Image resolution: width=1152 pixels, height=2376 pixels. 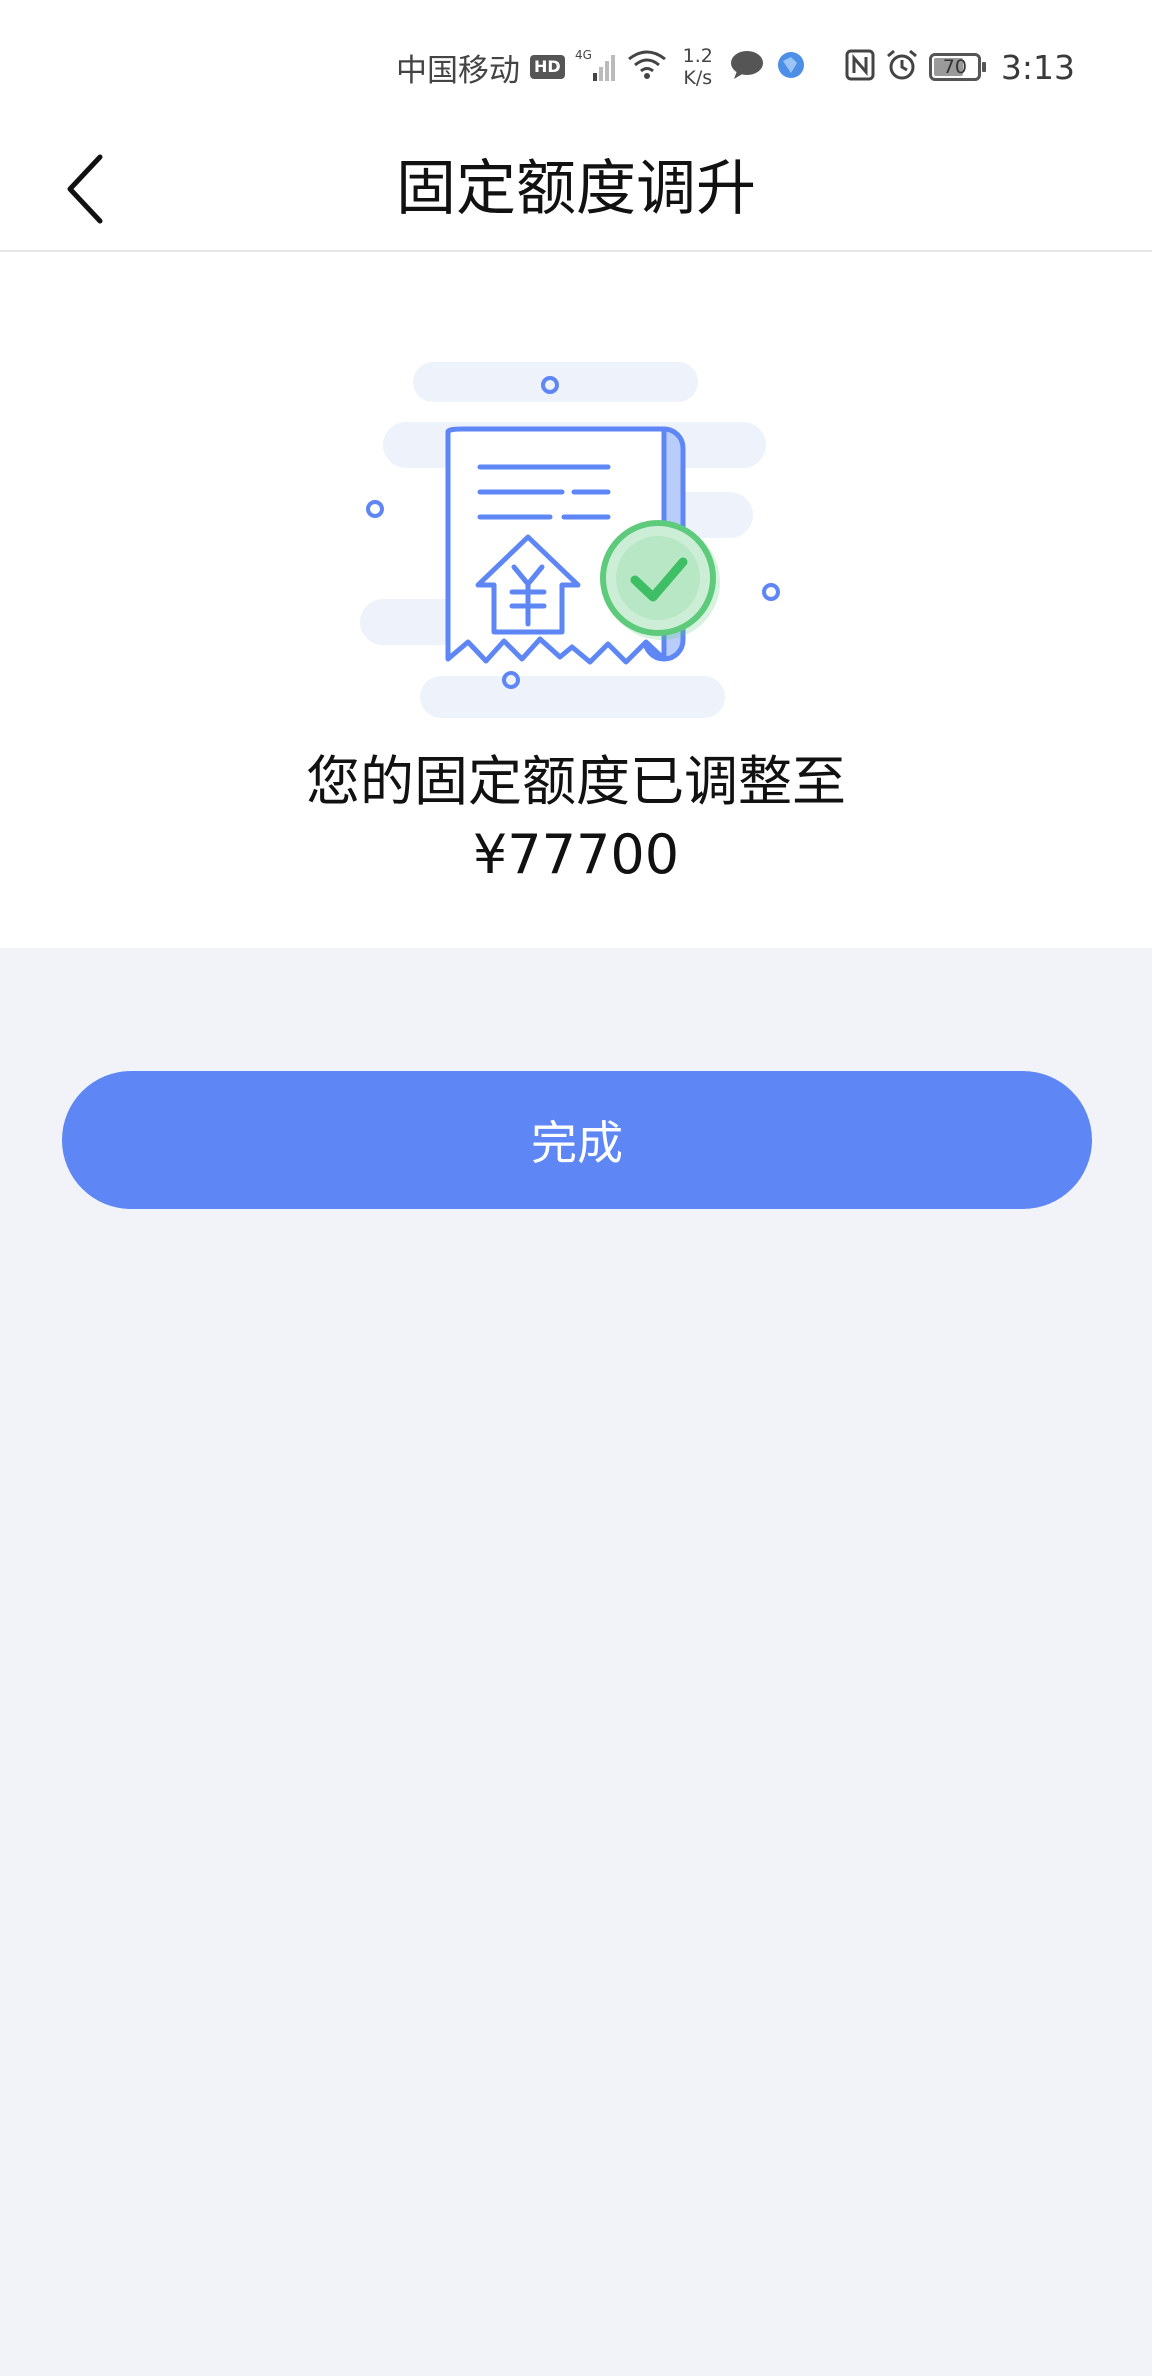 I want to click on chevron-left-icon, so click(x=85, y=189).